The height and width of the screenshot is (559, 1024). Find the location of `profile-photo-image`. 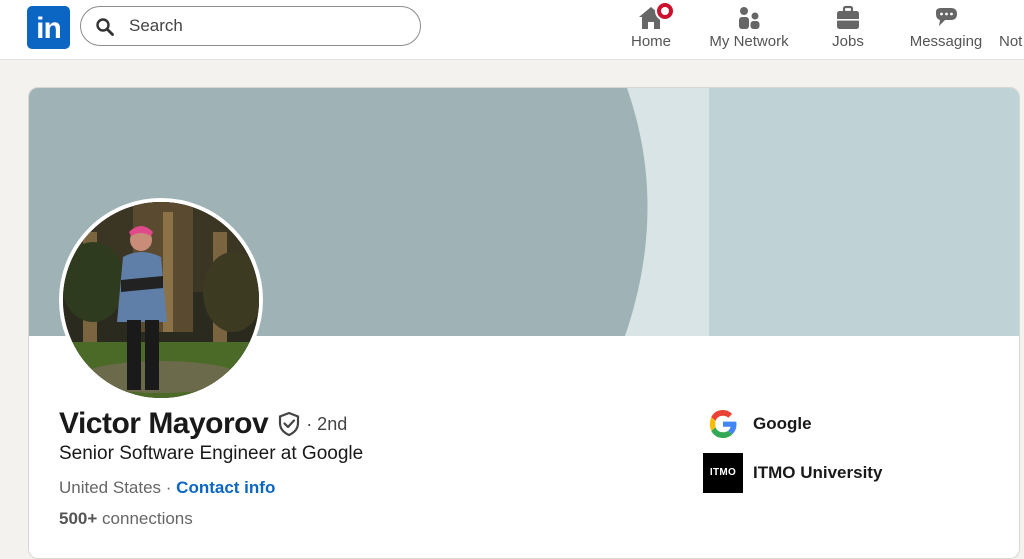

profile-photo-image is located at coordinates (161, 300).